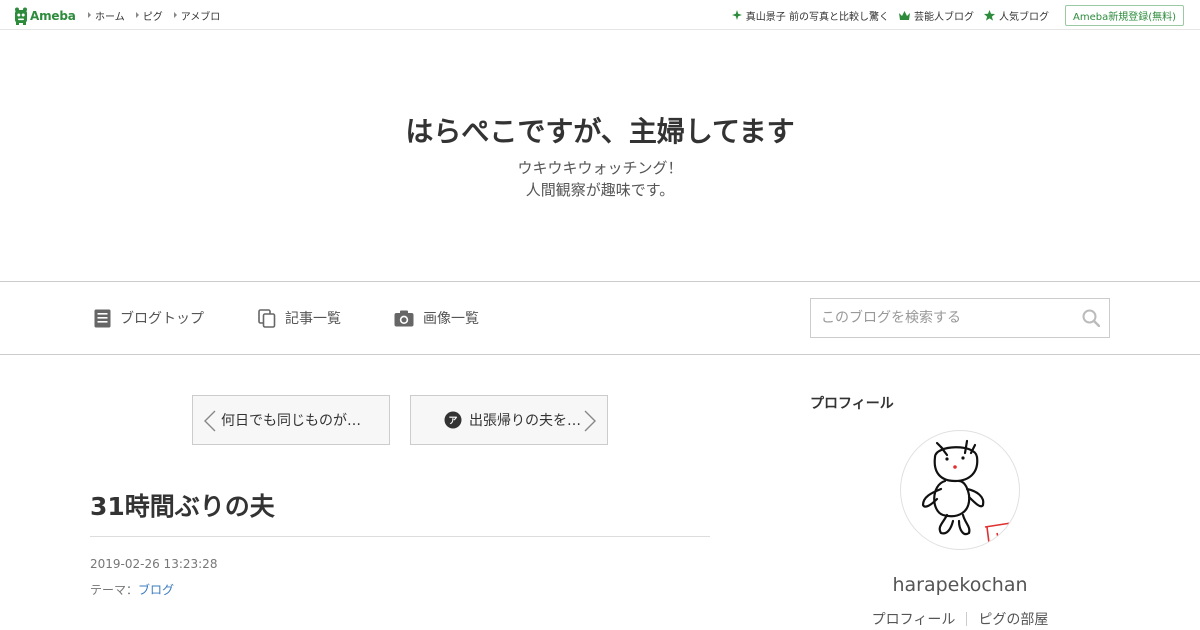  Describe the element at coordinates (156, 590) in the screenshot. I see `article-theme-link: ブログ` at that location.